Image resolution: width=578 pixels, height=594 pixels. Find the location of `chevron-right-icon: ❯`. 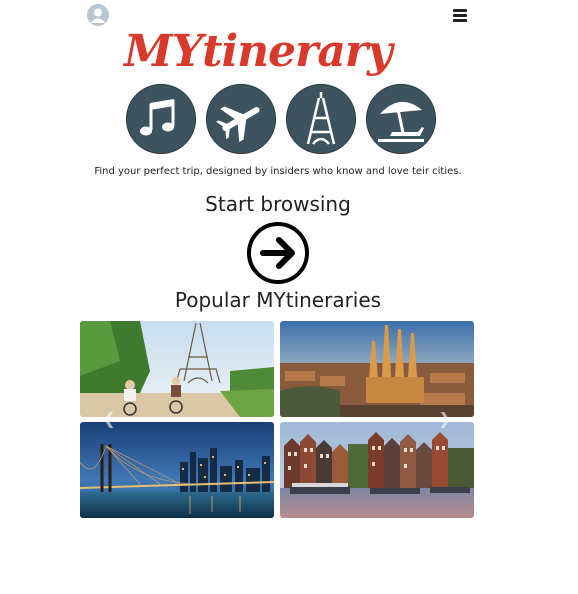

chevron-right-icon: ❯ is located at coordinates (445, 419).